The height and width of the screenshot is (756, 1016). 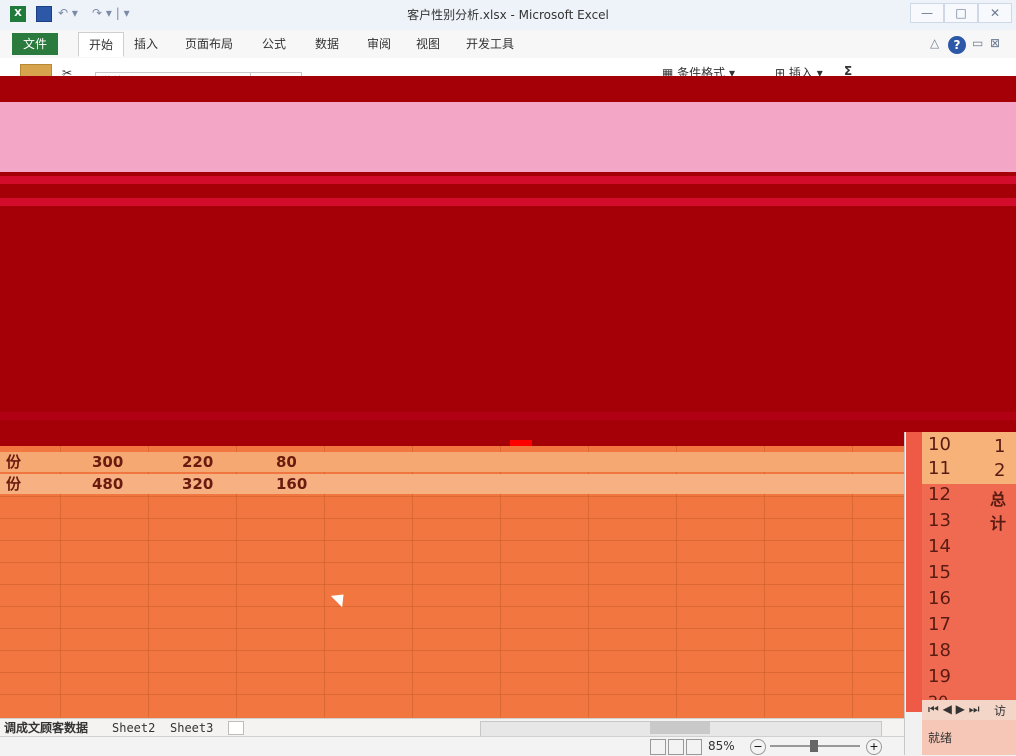 What do you see at coordinates (107, 484) in the screenshot?
I see `table-cell-value: 480` at bounding box center [107, 484].